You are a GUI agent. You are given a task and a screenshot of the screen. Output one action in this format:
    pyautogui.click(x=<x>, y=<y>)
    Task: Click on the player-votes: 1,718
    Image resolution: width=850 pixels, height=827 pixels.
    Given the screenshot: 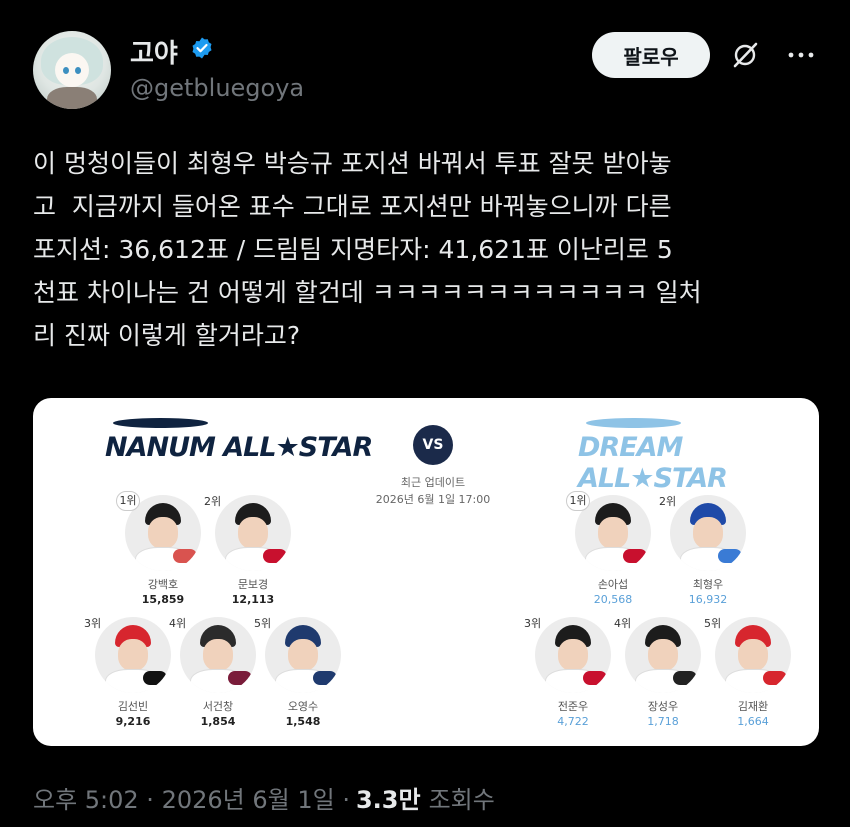 What is the action you would take?
    pyautogui.click(x=663, y=721)
    